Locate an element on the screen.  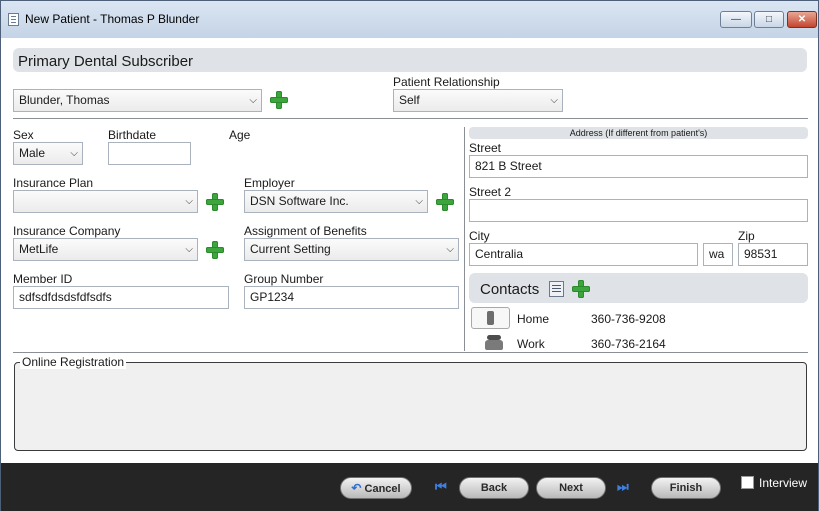
benefits-select: Current Setting ⌵ is located at coordinates (351, 249).